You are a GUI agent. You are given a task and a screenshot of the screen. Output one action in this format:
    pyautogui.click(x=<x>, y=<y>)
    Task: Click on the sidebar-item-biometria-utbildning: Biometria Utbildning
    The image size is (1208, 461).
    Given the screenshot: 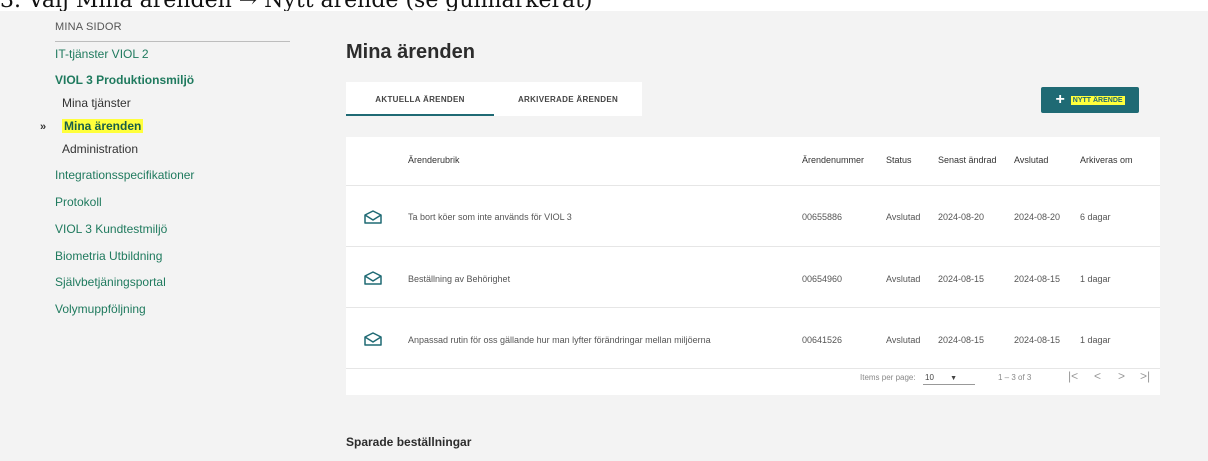 What is the action you would take?
    pyautogui.click(x=108, y=256)
    